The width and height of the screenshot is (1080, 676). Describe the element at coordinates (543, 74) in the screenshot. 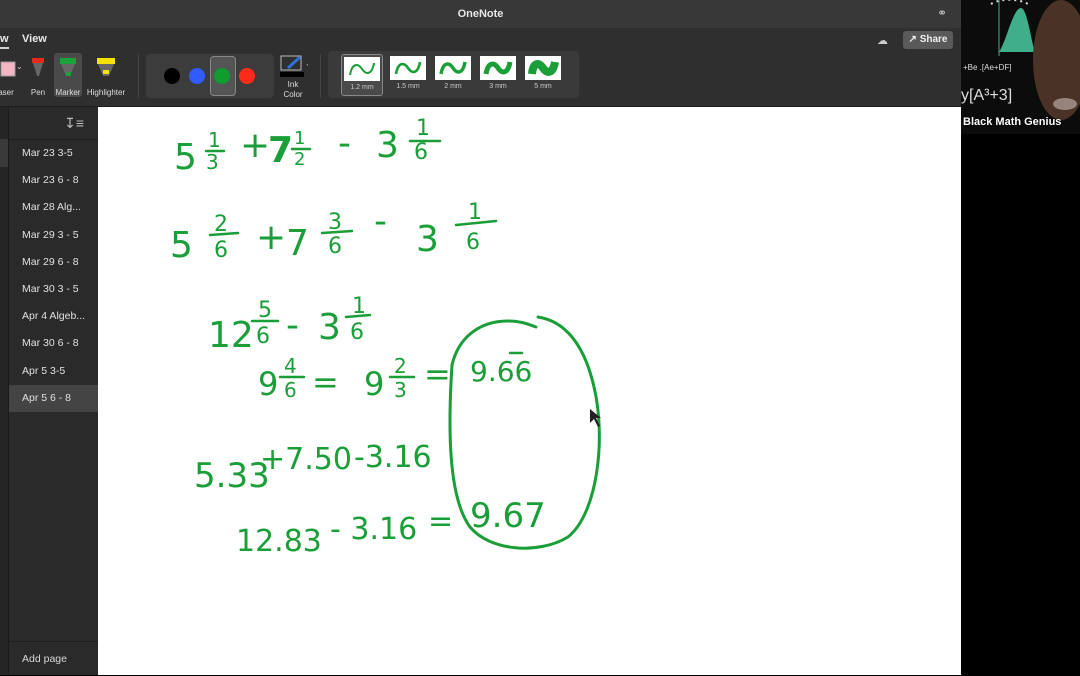

I see `thickness-5mm: 5 mm` at that location.